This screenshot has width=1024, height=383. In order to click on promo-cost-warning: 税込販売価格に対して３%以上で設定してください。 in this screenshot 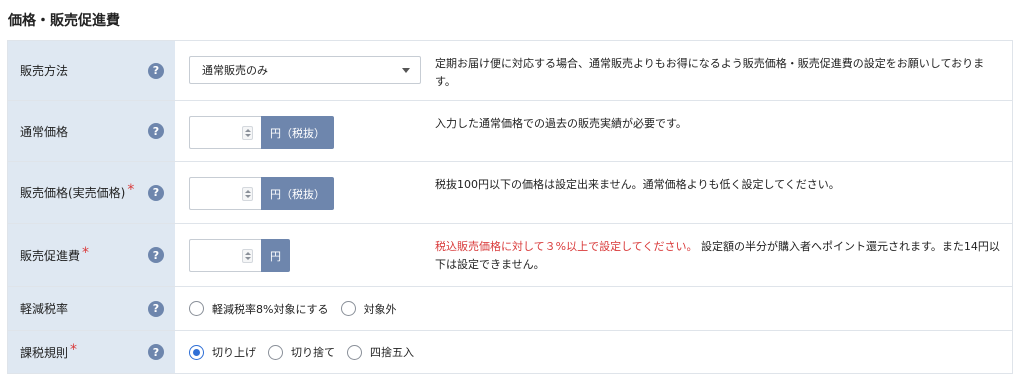, I will do `click(566, 246)`.